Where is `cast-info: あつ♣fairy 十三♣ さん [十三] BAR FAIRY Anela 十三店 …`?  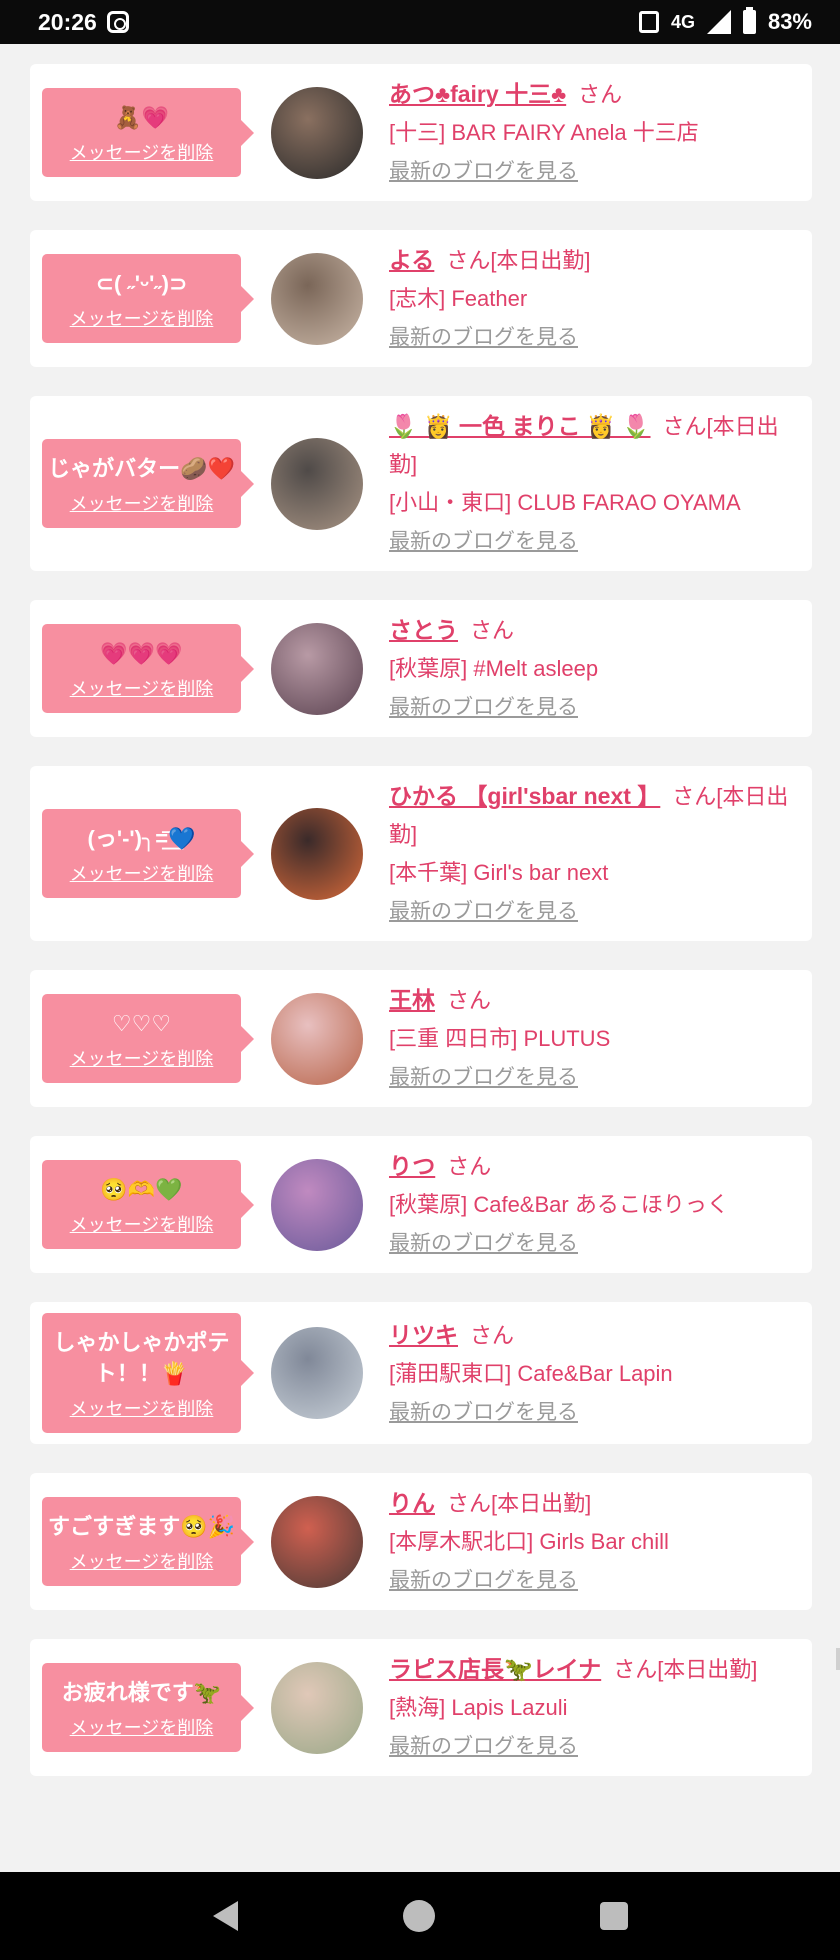
cast-info: あつ♣fairy 十三♣ さん [十三] BAR FAIRY Anela 十三店 … is located at coordinates (593, 132).